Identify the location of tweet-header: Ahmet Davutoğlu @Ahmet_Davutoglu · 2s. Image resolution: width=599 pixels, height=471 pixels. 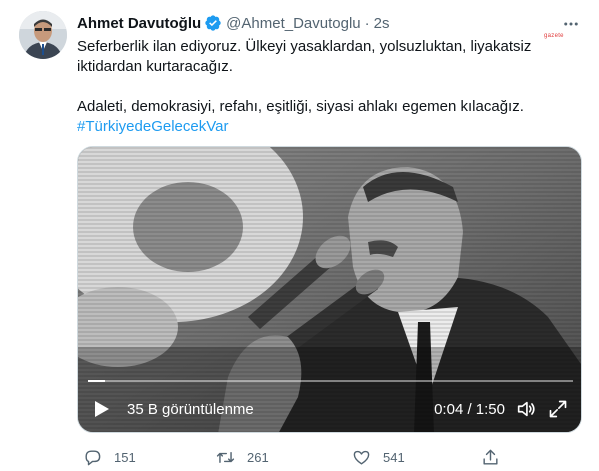
(233, 23).